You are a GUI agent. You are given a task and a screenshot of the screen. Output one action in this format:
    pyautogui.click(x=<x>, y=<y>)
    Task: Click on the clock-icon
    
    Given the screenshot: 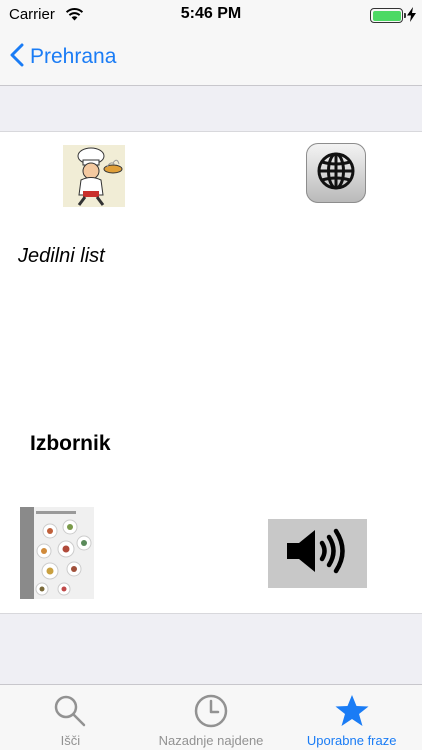 What is the action you would take?
    pyautogui.click(x=211, y=711)
    